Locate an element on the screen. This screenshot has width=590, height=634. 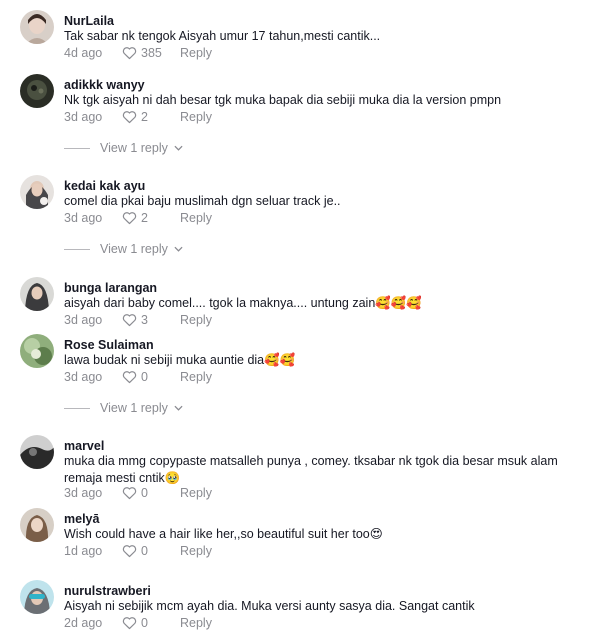
comment-date: 2d ago is located at coordinates (83, 623).